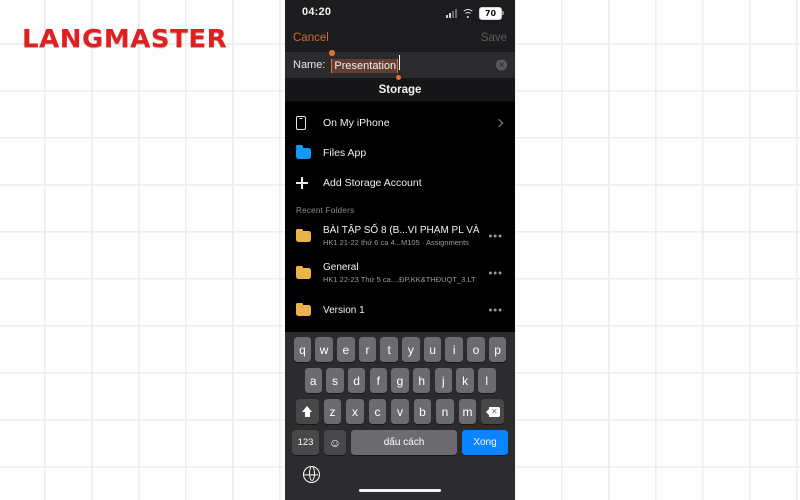 This screenshot has height=500, width=800. What do you see at coordinates (372, 183) in the screenshot?
I see `storage-item-label: Add Storage Account` at bounding box center [372, 183].